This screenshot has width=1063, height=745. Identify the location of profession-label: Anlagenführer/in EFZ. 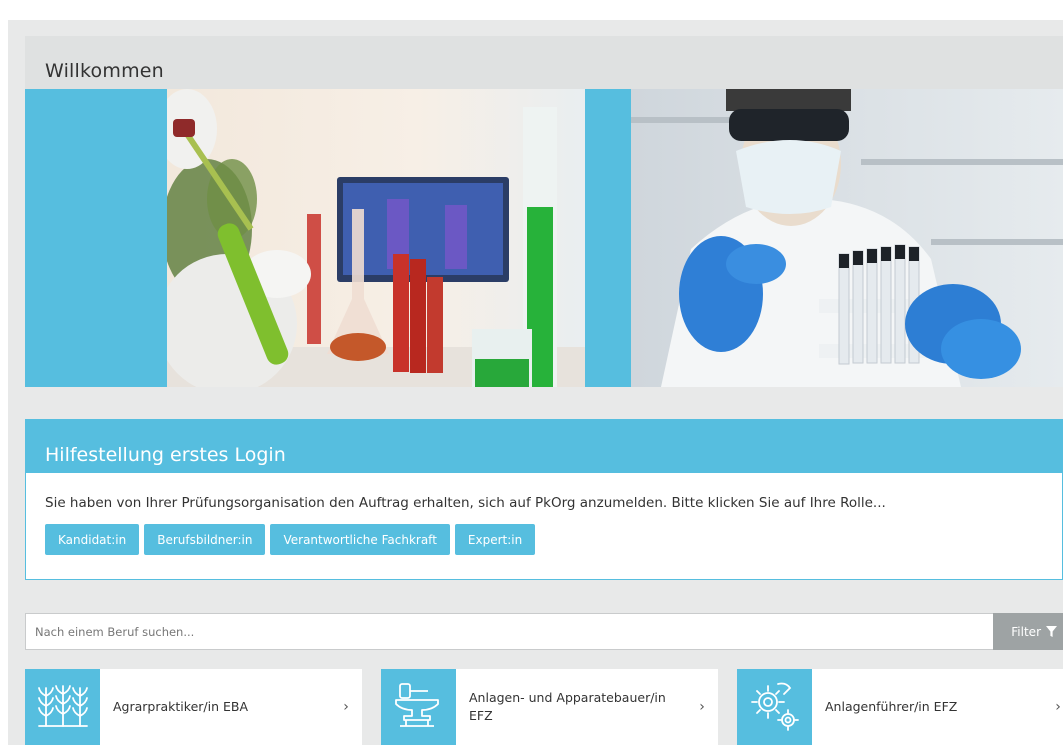
(891, 706).